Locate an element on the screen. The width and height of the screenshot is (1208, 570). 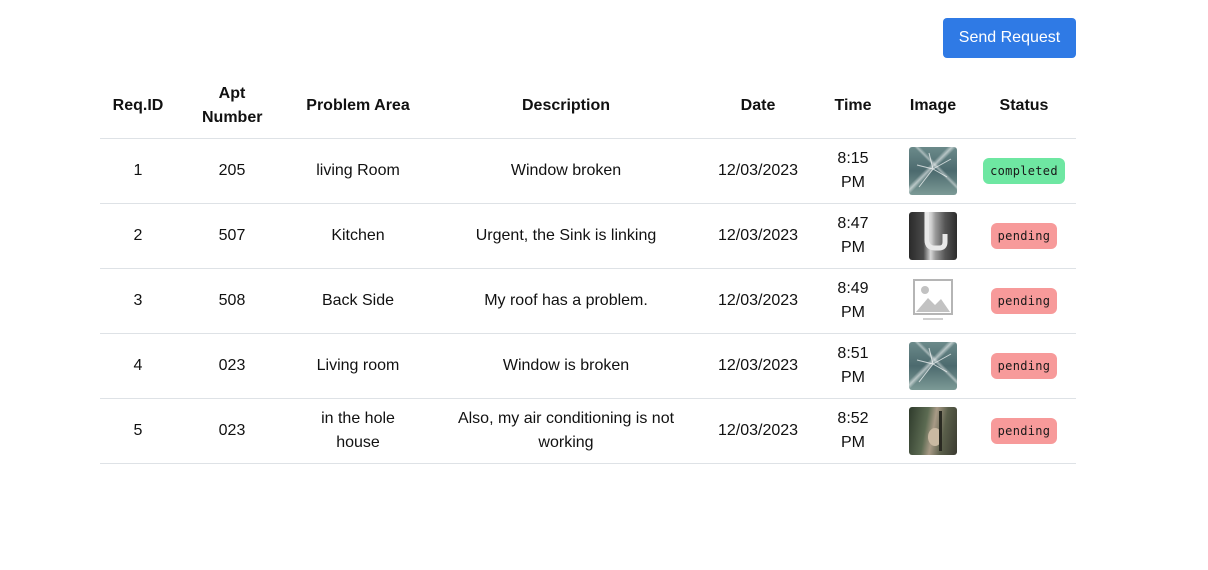
cell-problem-area-text: in the hole house is located at coordinates (358, 430).